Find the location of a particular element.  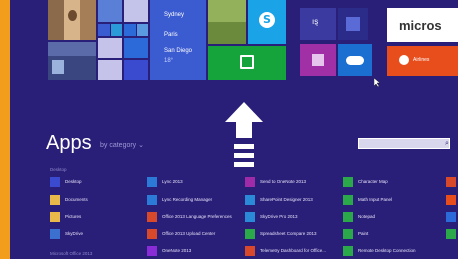

word-tile is located at coordinates (318, 60).